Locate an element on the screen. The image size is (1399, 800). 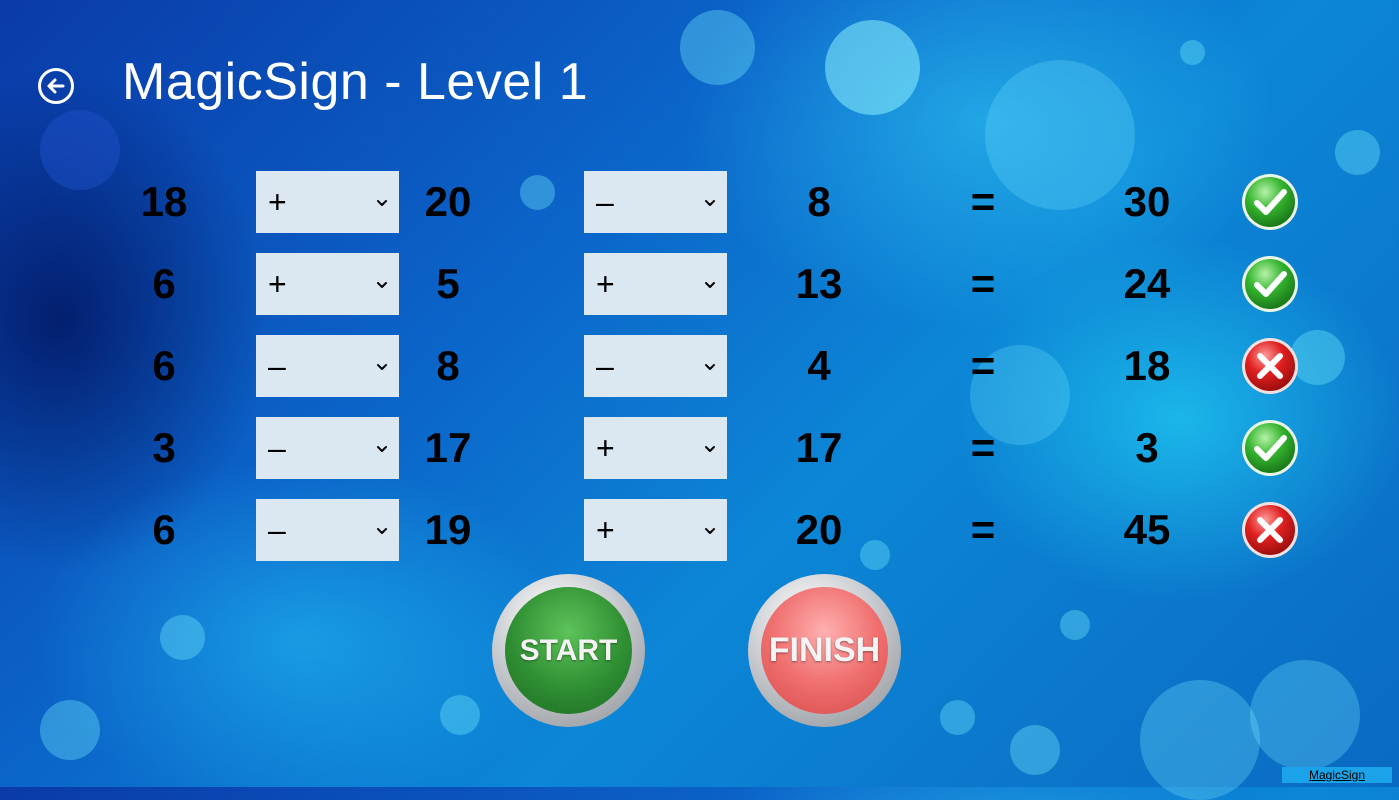
target-result: 3 is located at coordinates (1147, 447).